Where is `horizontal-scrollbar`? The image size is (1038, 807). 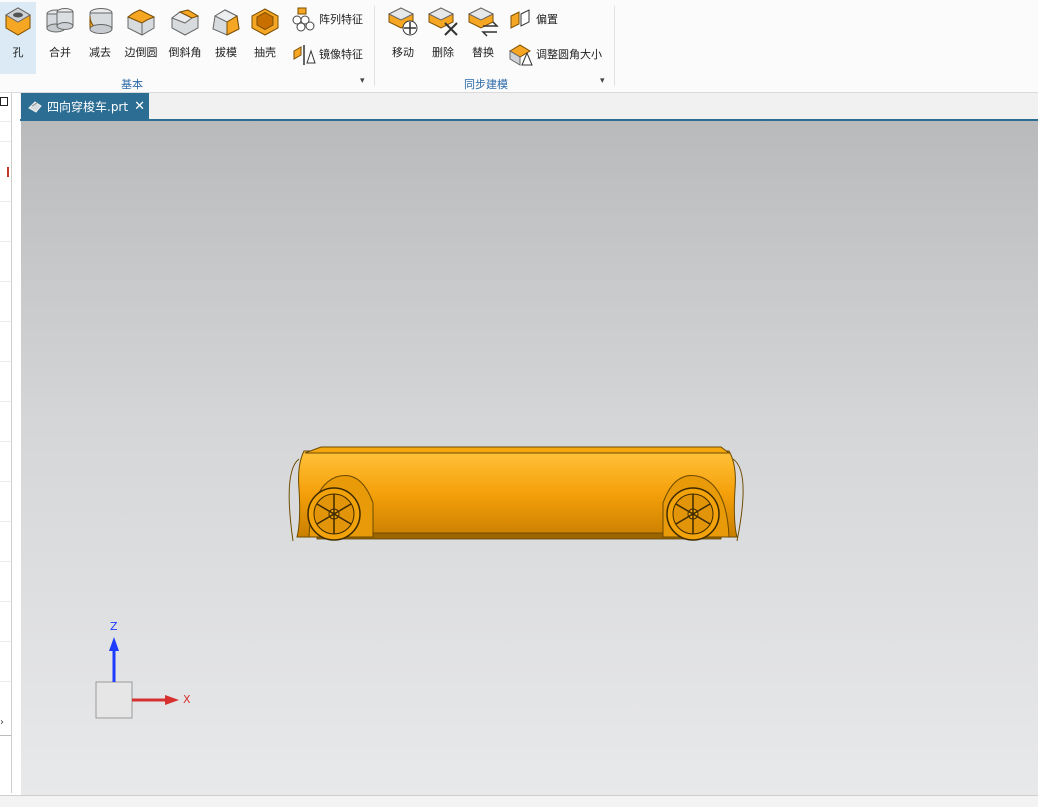
horizontal-scrollbar is located at coordinates (5, 735).